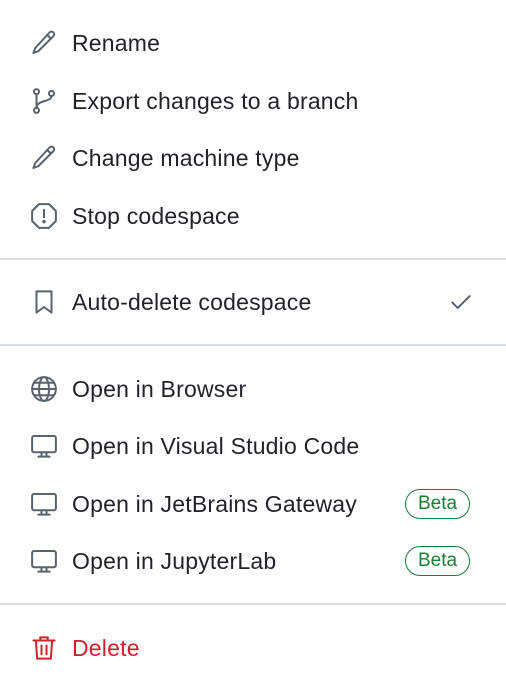 This screenshot has height=691, width=506. I want to click on menu-item-label: Open in Browser, so click(159, 388).